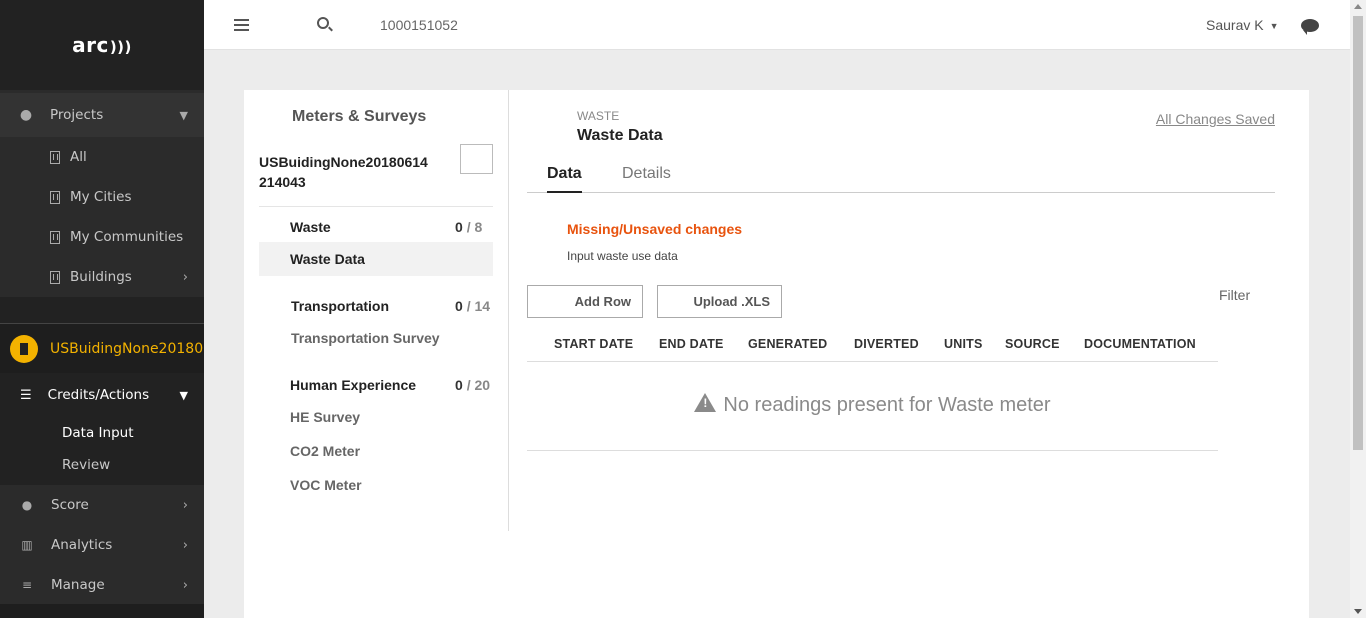 Image resolution: width=1366 pixels, height=618 pixels. What do you see at coordinates (1235, 25) in the screenshot?
I see `user-name: Saurav K` at bounding box center [1235, 25].